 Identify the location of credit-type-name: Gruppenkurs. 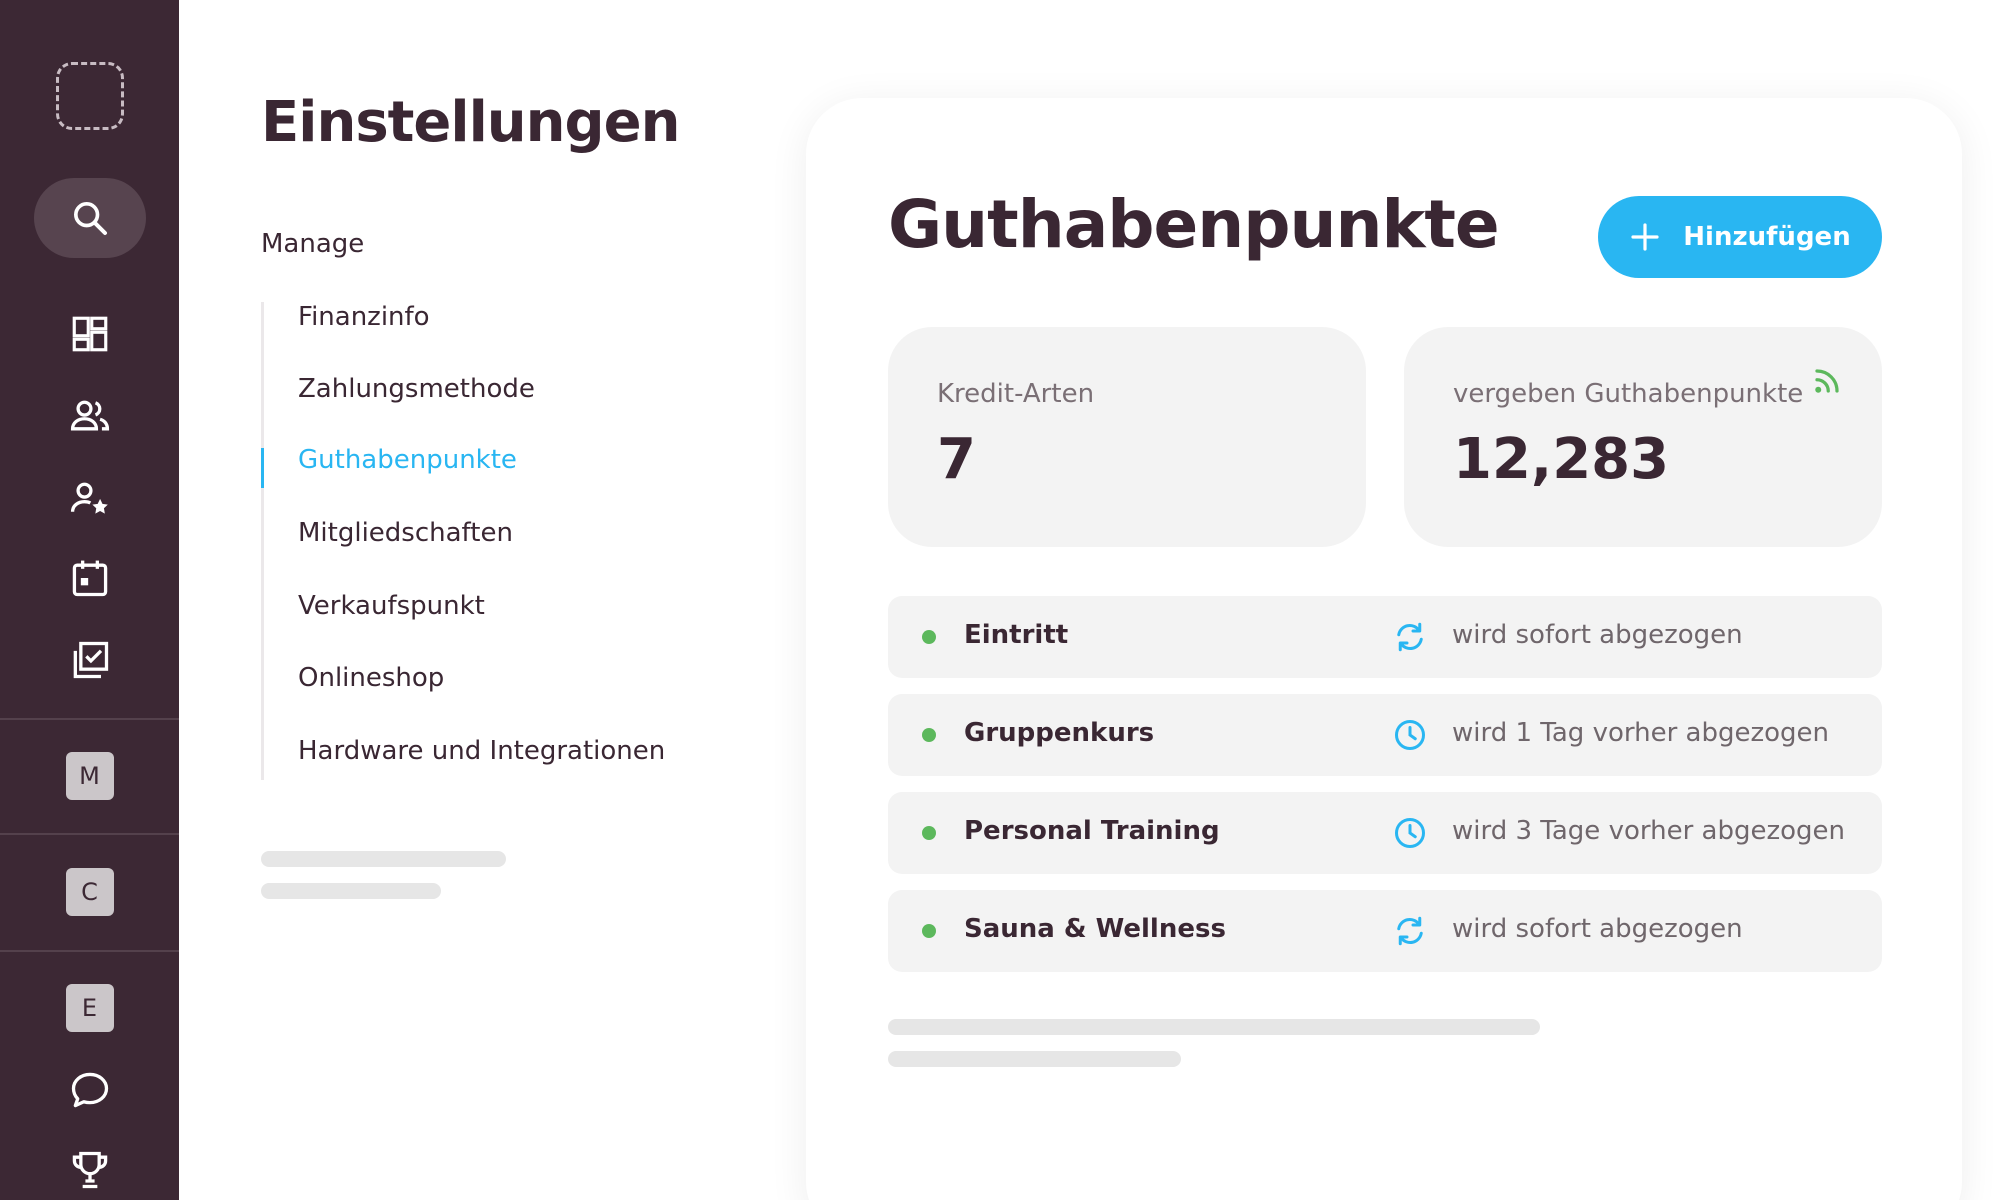
(1059, 733).